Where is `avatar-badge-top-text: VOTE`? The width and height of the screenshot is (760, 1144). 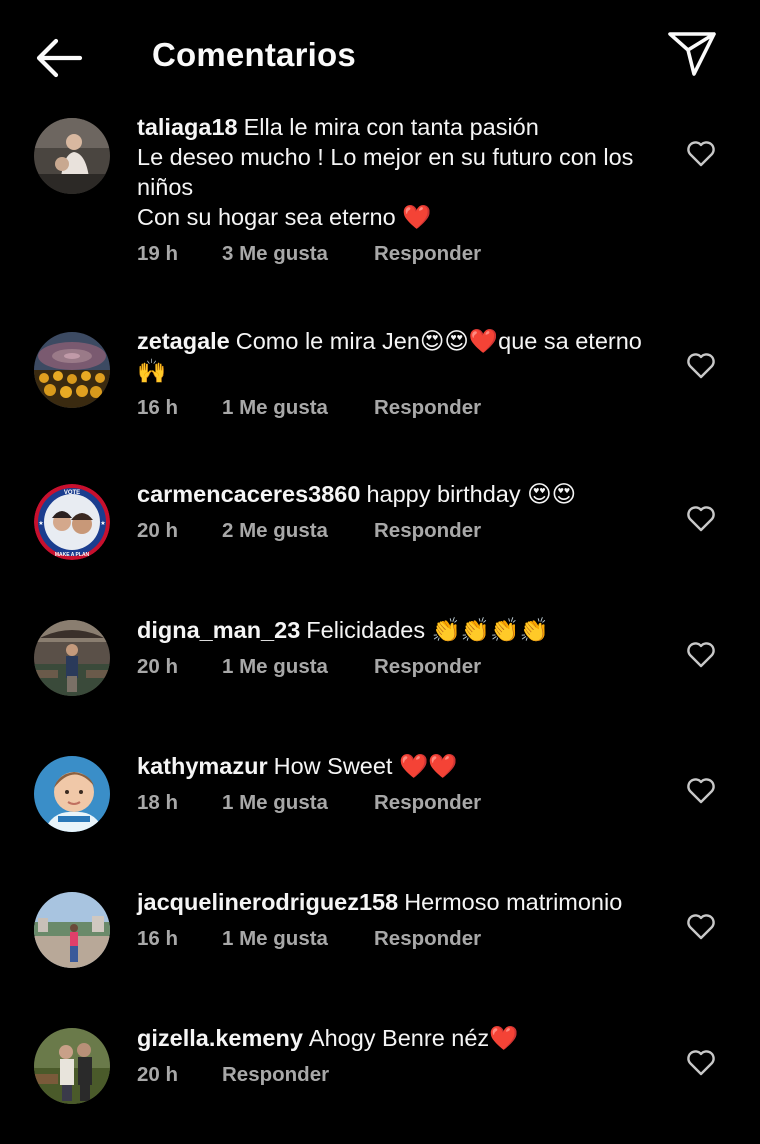 avatar-badge-top-text: VOTE is located at coordinates (72, 493).